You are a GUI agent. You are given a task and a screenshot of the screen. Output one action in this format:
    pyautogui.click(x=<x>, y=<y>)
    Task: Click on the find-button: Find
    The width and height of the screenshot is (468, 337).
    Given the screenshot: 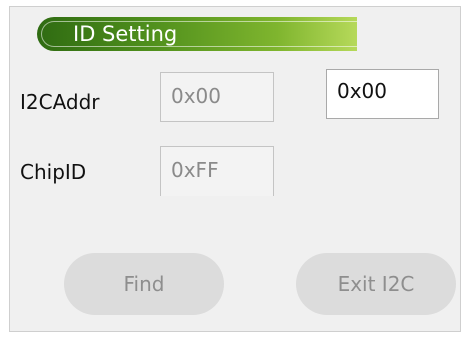 What is the action you would take?
    pyautogui.click(x=144, y=284)
    